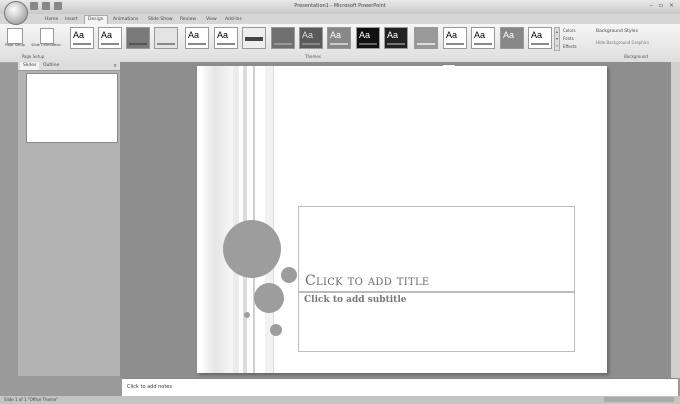  Describe the element at coordinates (368, 38) in the screenshot. I see `theme-module: Aa` at that location.